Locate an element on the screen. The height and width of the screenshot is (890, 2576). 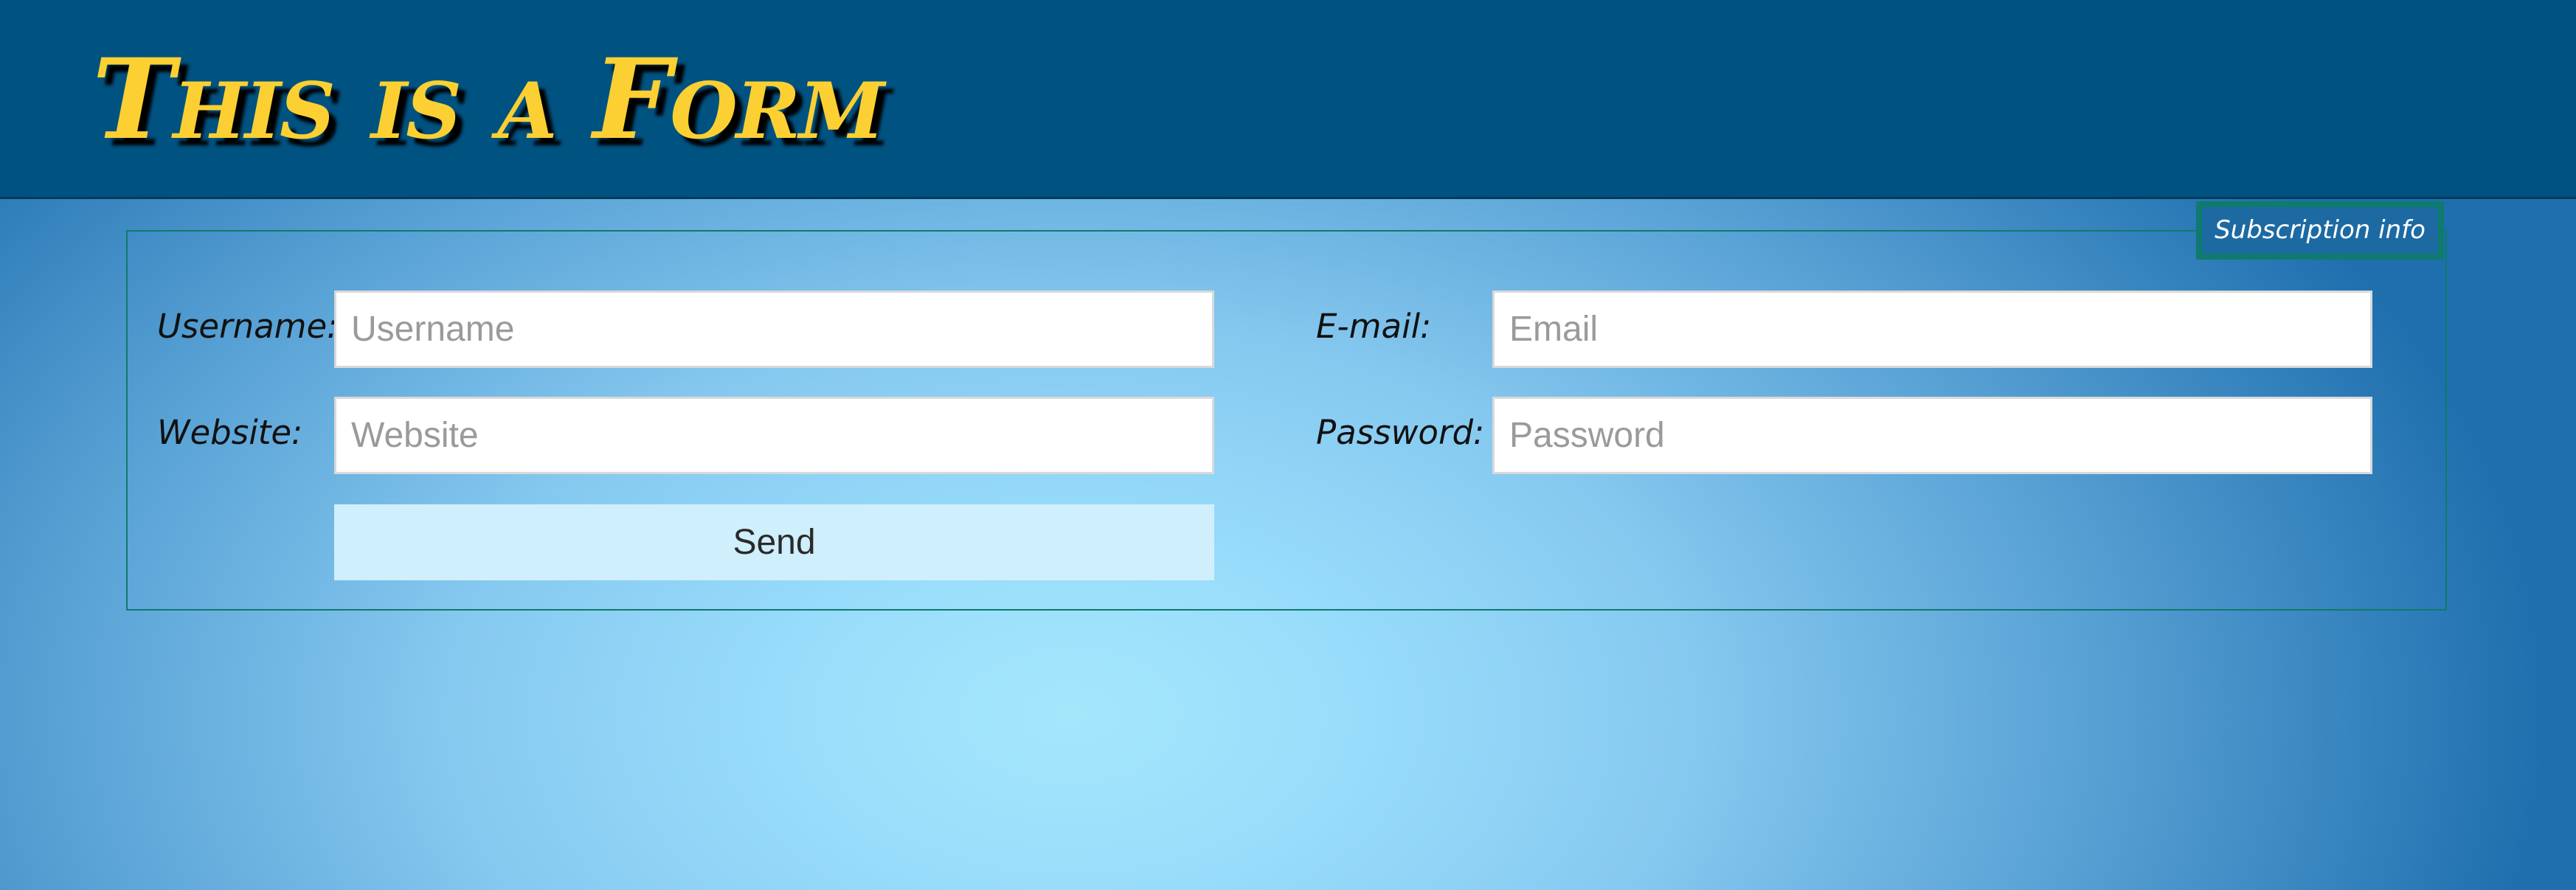
username-label: Username: is located at coordinates (248, 326).